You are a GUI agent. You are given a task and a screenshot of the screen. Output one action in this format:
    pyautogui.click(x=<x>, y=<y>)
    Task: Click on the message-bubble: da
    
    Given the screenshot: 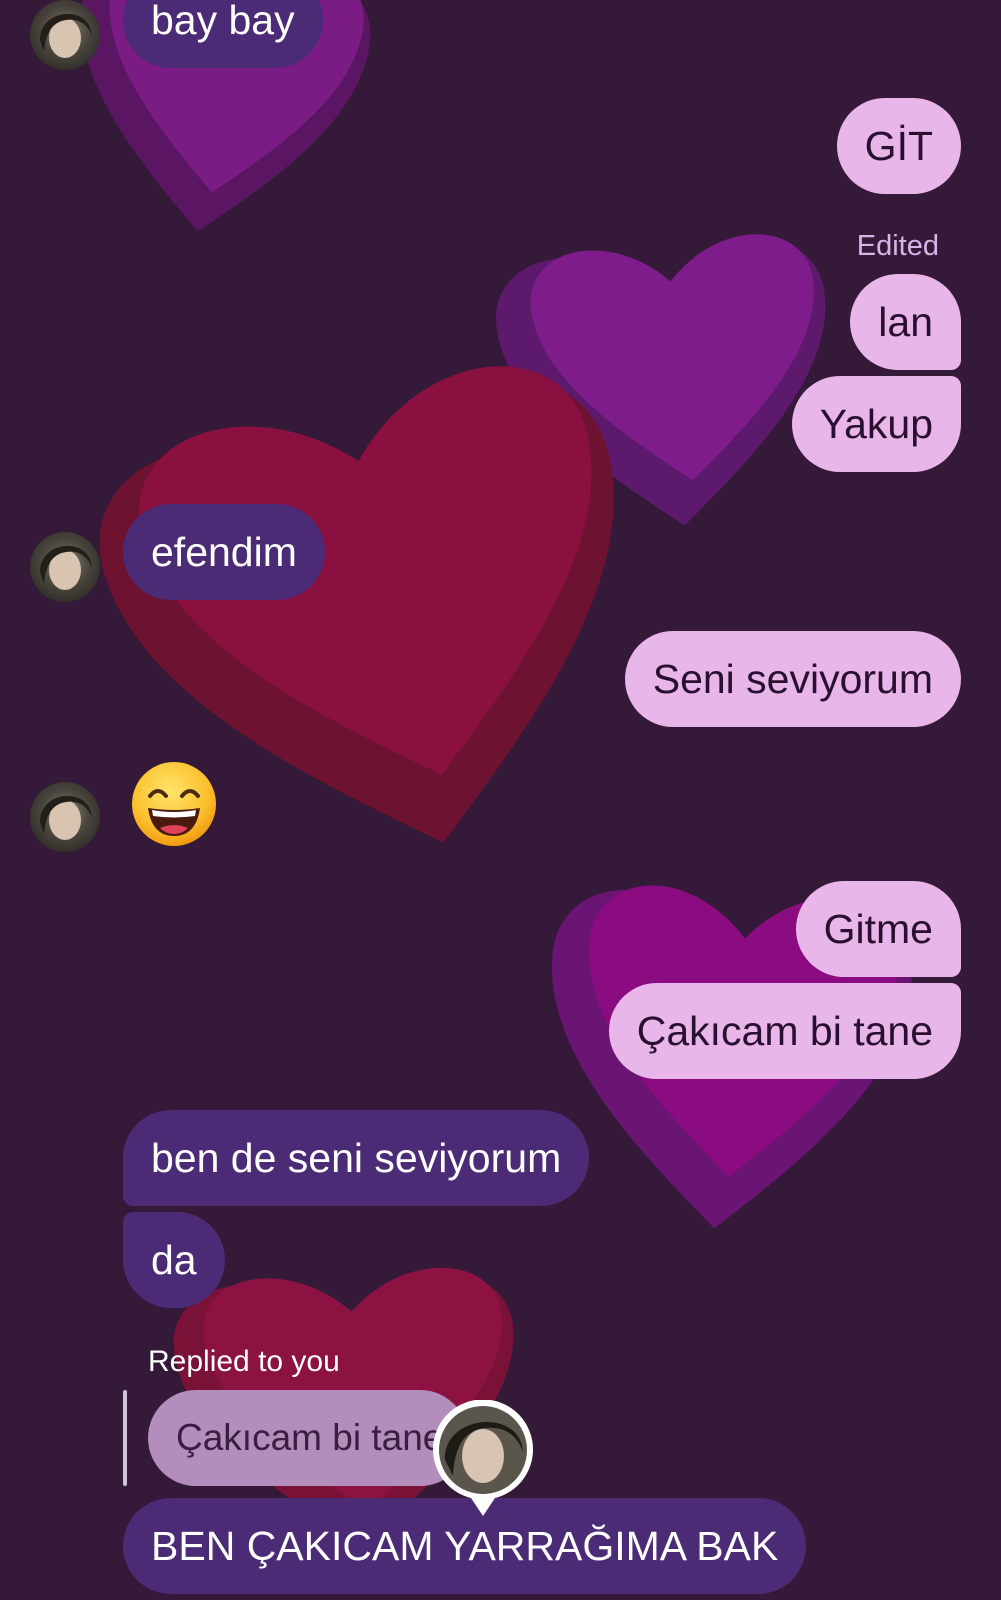 What is the action you would take?
    pyautogui.click(x=174, y=1260)
    